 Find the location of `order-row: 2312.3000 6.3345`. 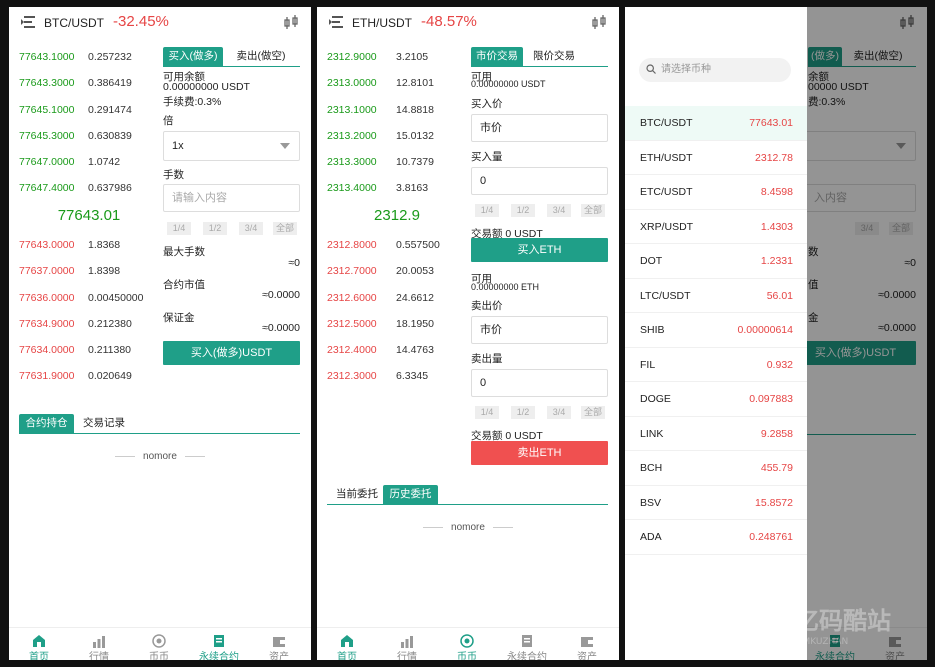

order-row: 2312.3000 6.3345 is located at coordinates (392, 377).